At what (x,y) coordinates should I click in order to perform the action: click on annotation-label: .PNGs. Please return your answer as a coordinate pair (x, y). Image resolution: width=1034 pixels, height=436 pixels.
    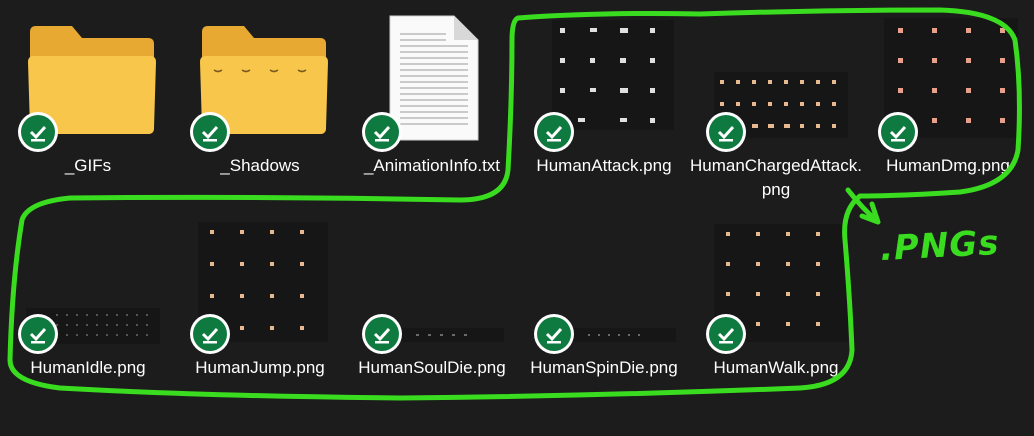
    Looking at the image, I should click on (940, 246).